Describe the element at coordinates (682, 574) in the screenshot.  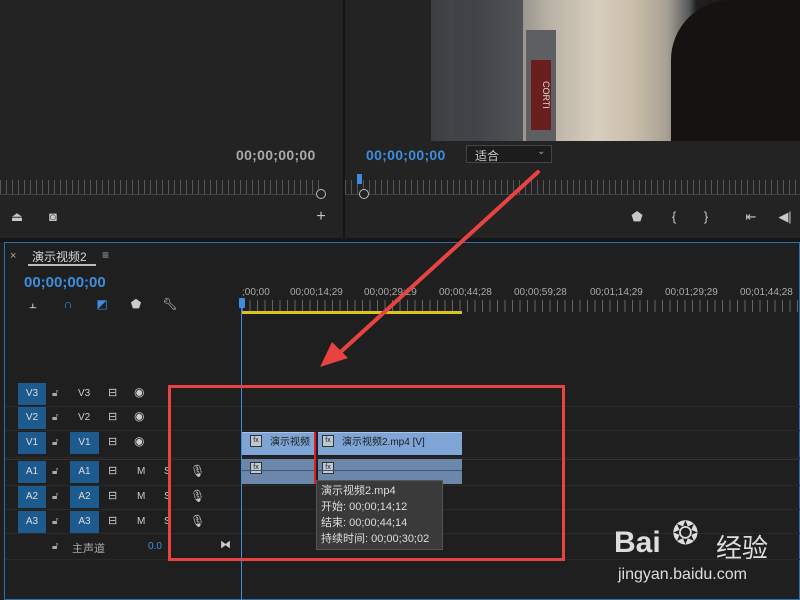
I see `watermark-url: jingyan.baidu.com` at that location.